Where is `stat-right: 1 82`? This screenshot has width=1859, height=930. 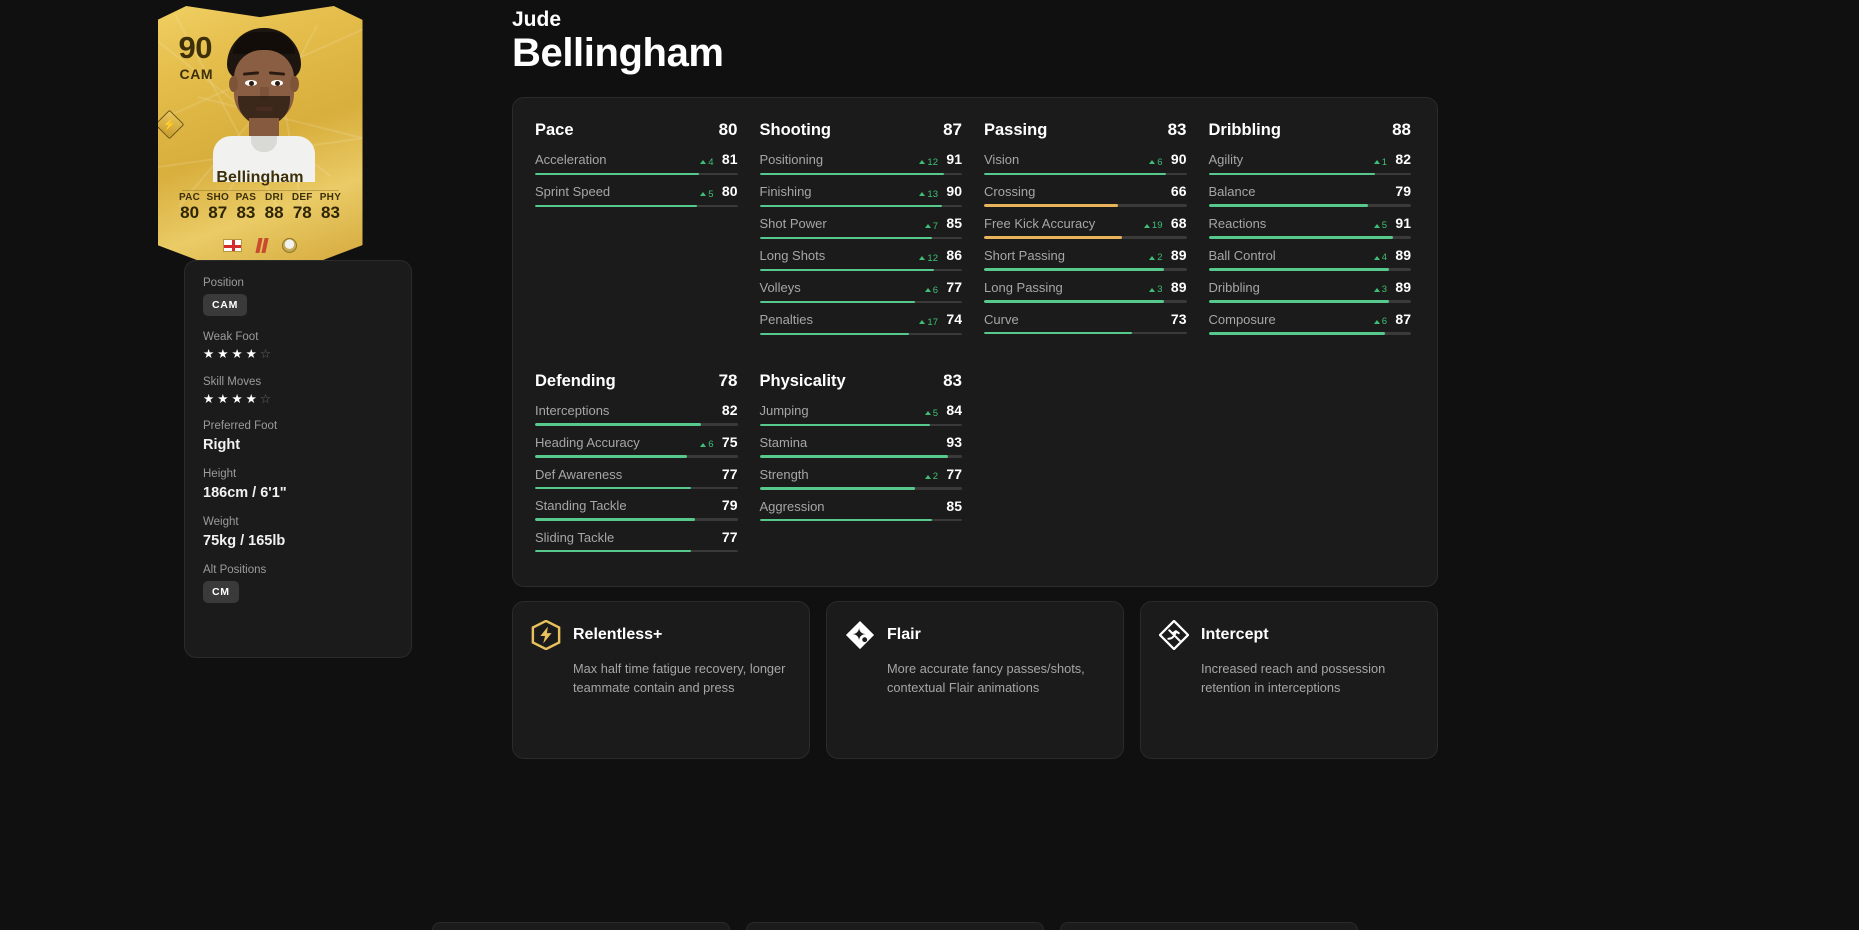
stat-right: 1 82 is located at coordinates (1392, 159).